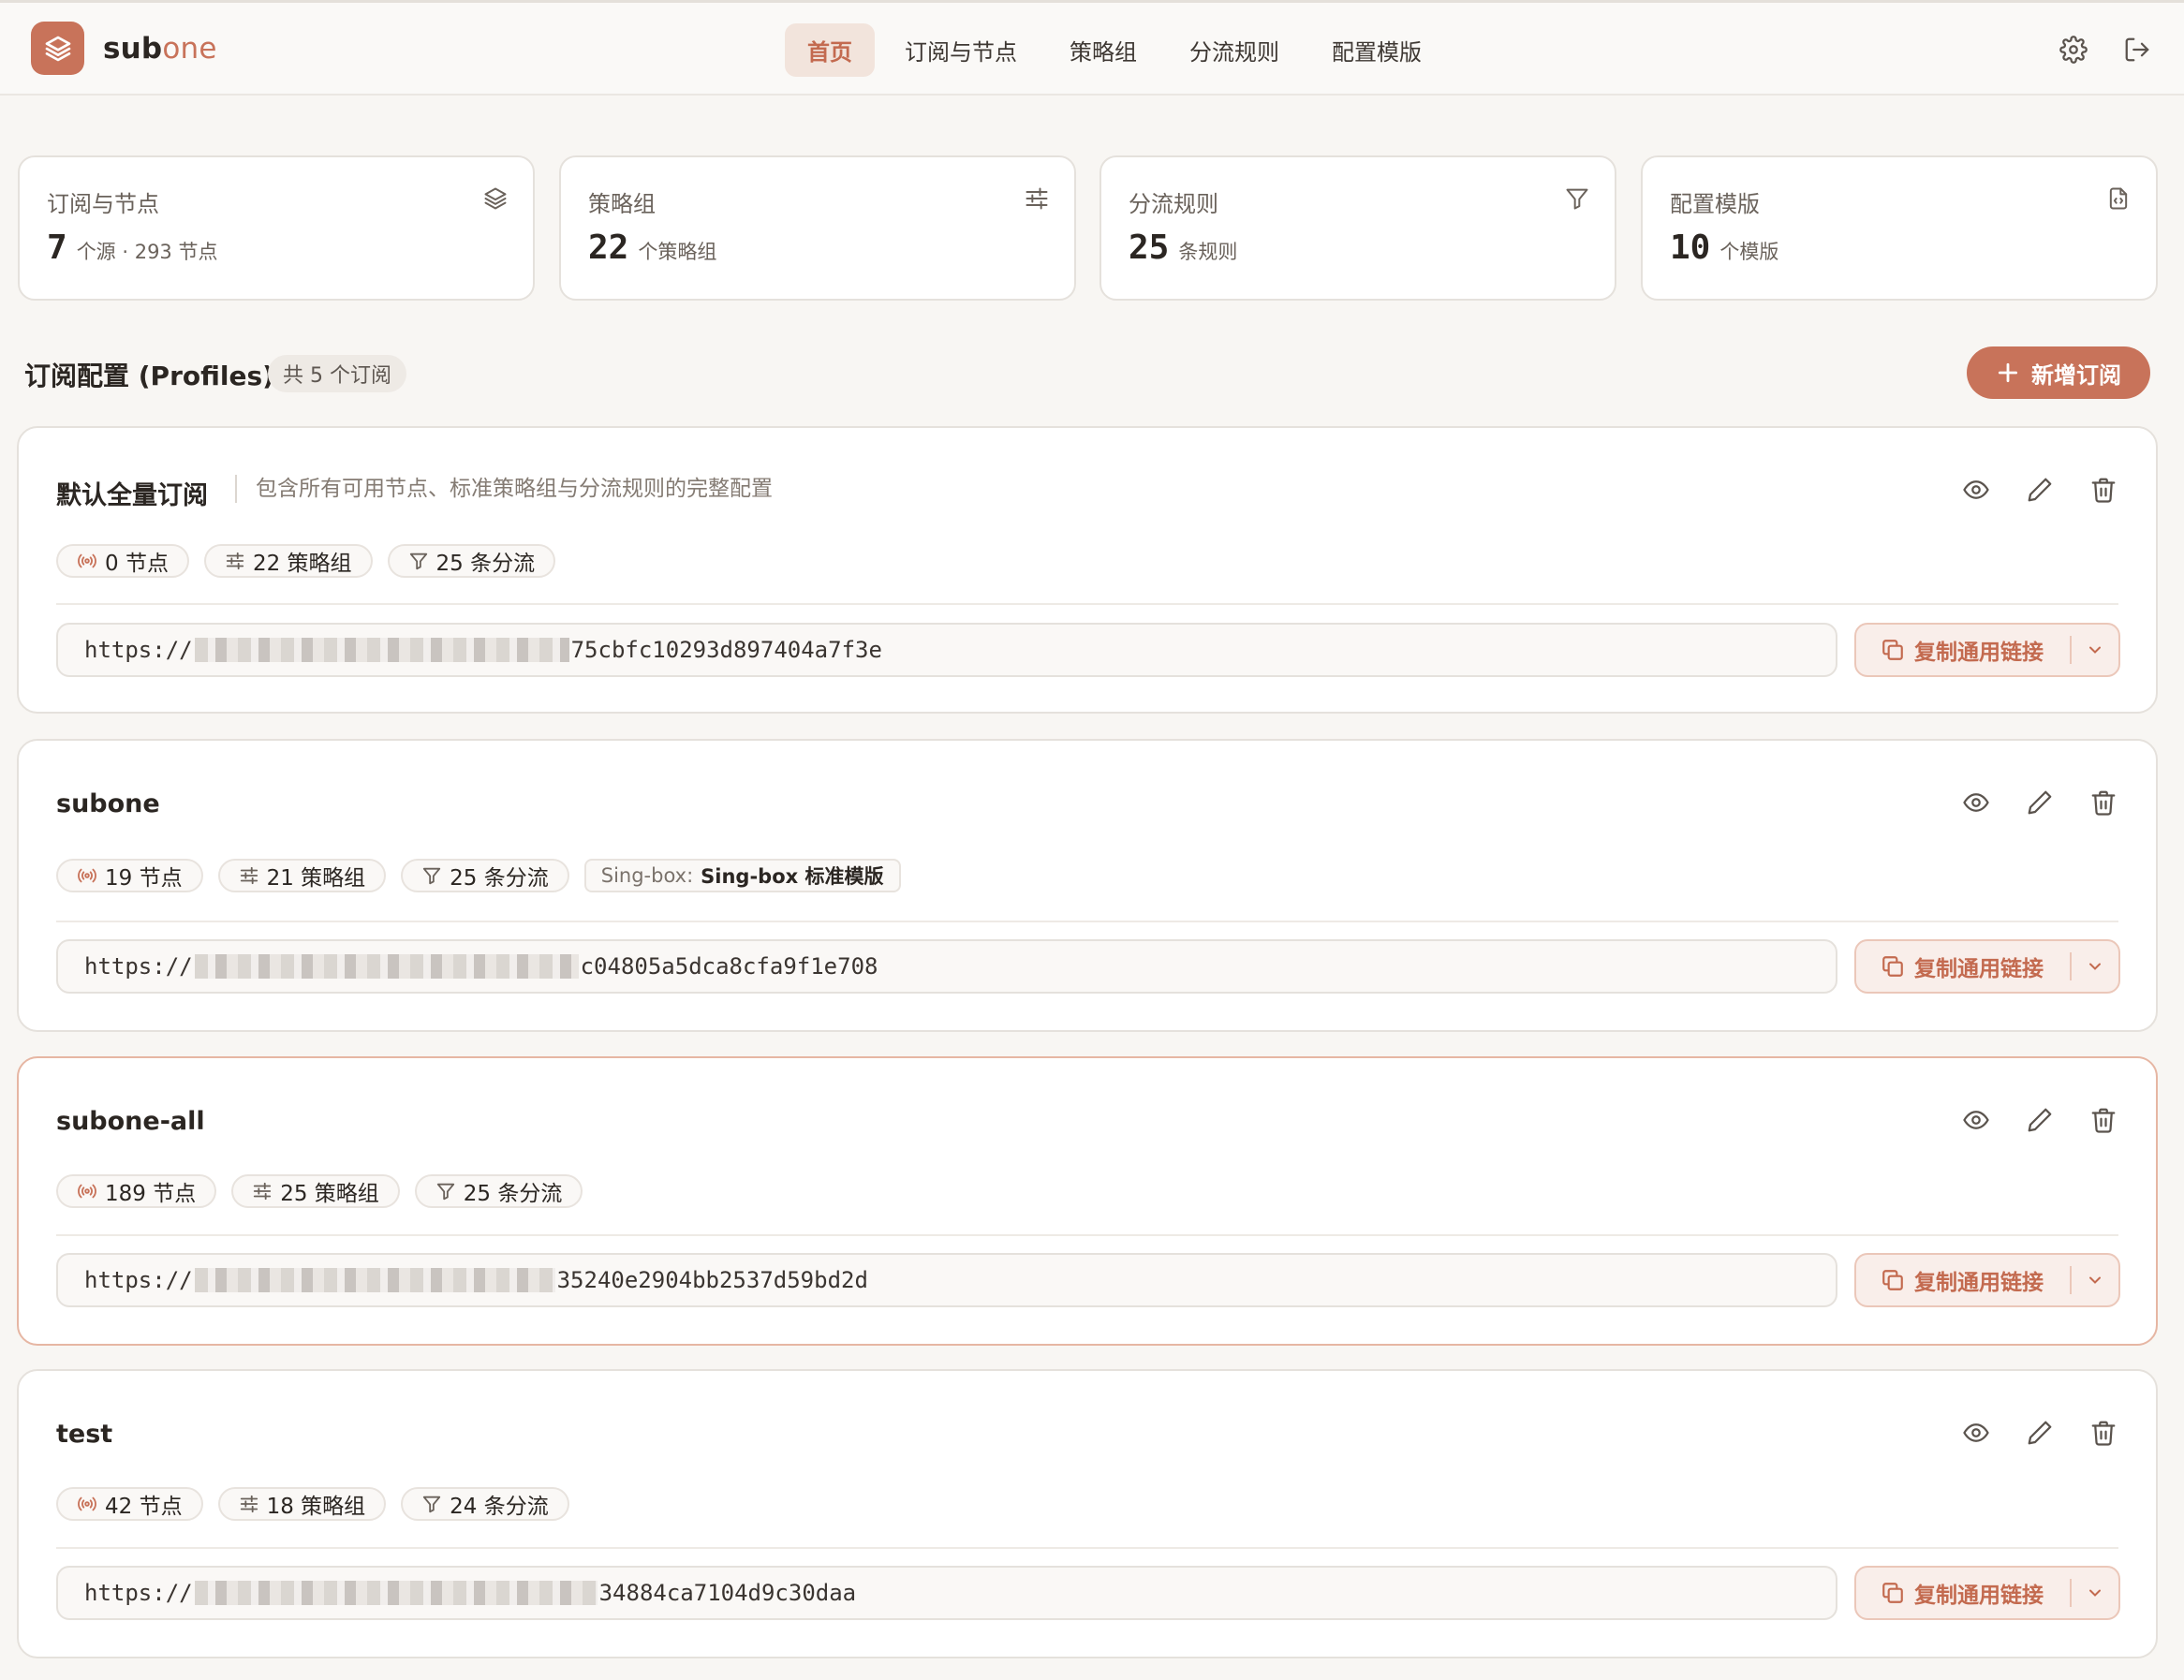 The height and width of the screenshot is (1680, 2184). What do you see at coordinates (276, 228) in the screenshot?
I see `stat-card-subscriptions: 订阅与节点 7 个源 · 293 节点` at bounding box center [276, 228].